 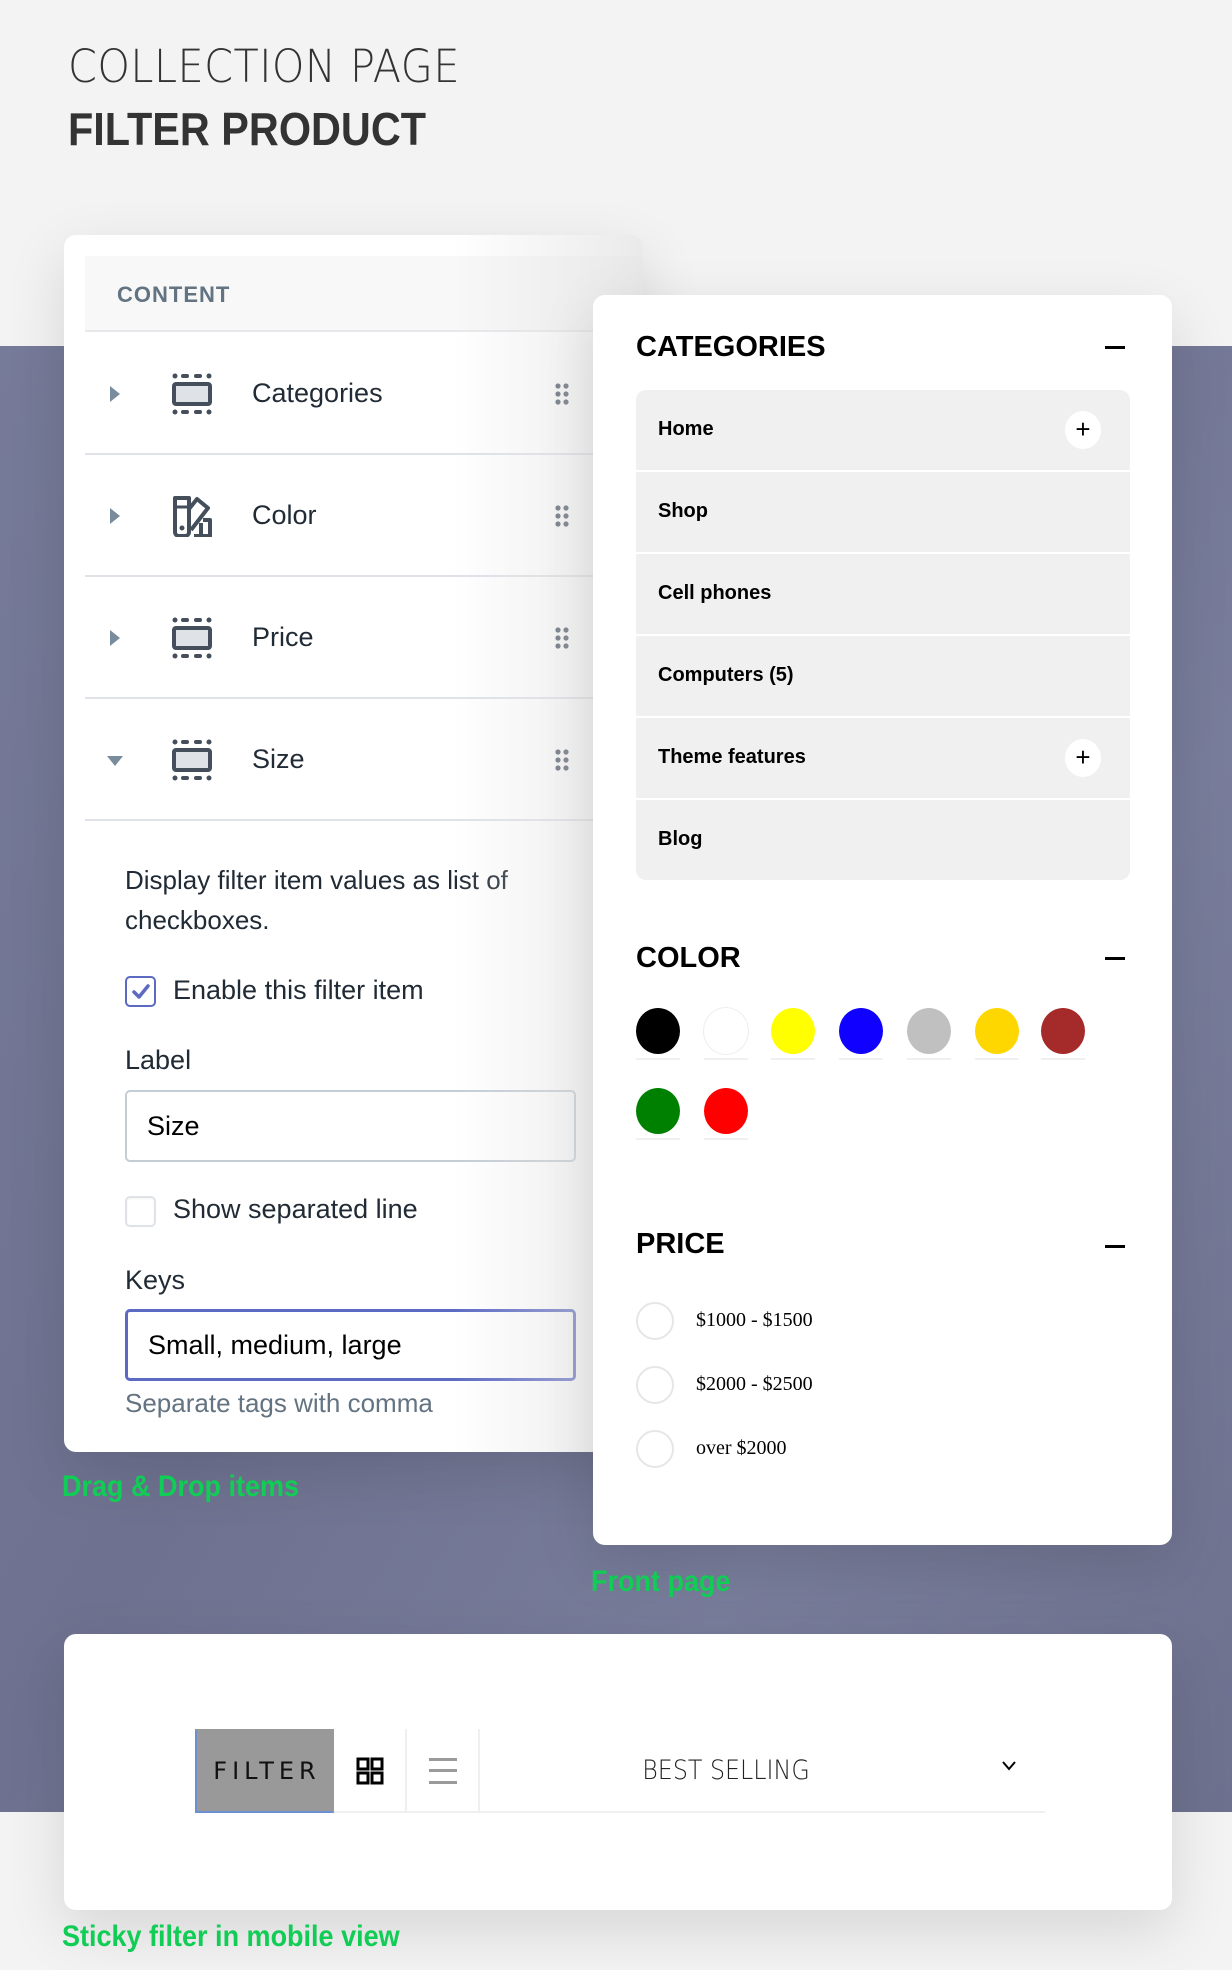 I want to click on price-option-label: $1000 - $1500, so click(x=754, y=1320).